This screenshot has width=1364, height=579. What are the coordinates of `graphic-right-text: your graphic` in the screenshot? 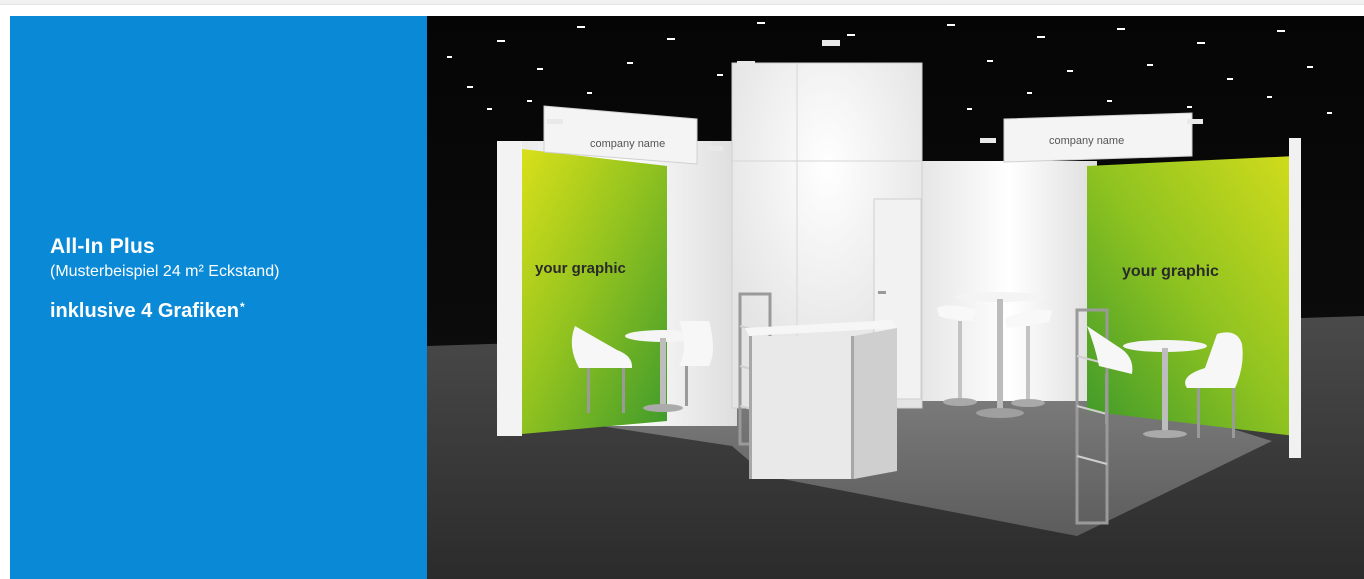 It's located at (1170, 271).